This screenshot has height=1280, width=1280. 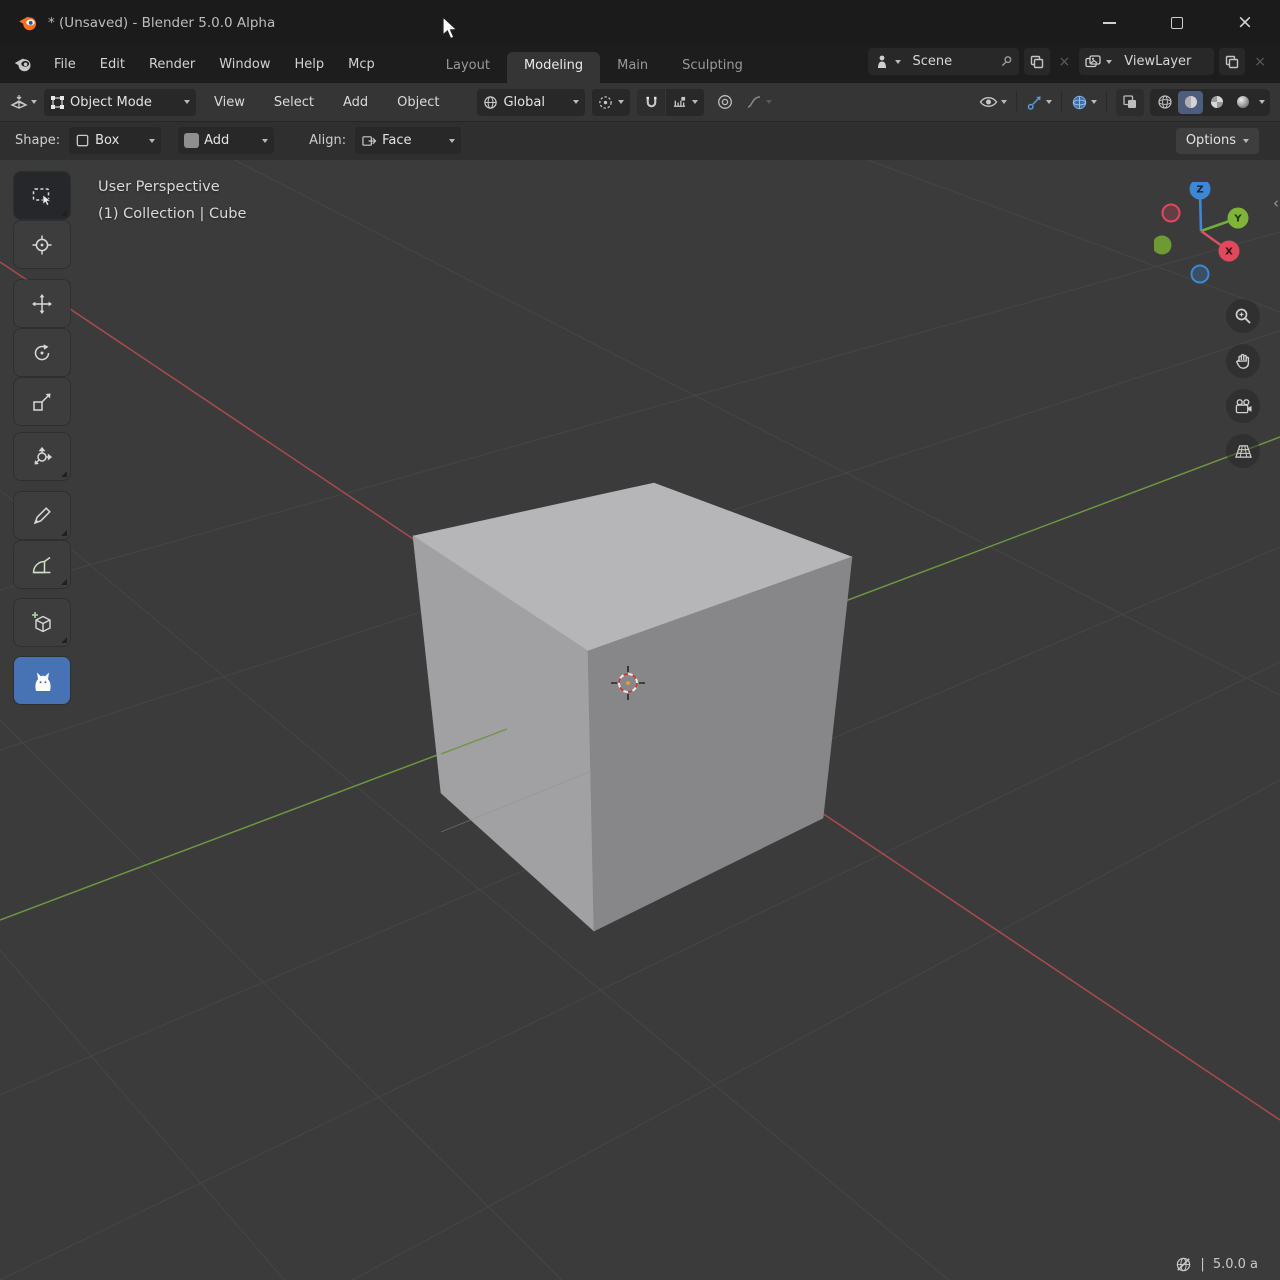 I want to click on new-scene-button, so click(x=1036, y=61).